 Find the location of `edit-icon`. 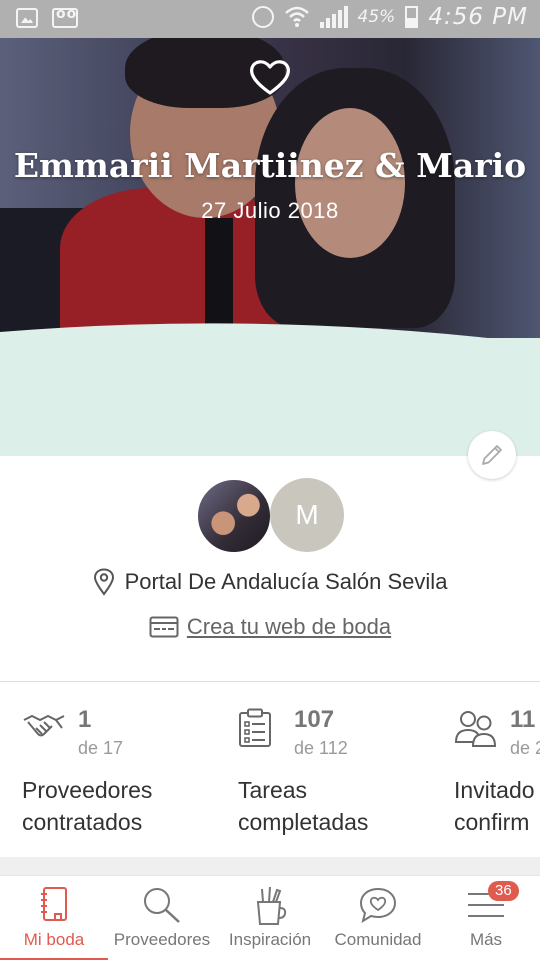

edit-icon is located at coordinates (492, 455).